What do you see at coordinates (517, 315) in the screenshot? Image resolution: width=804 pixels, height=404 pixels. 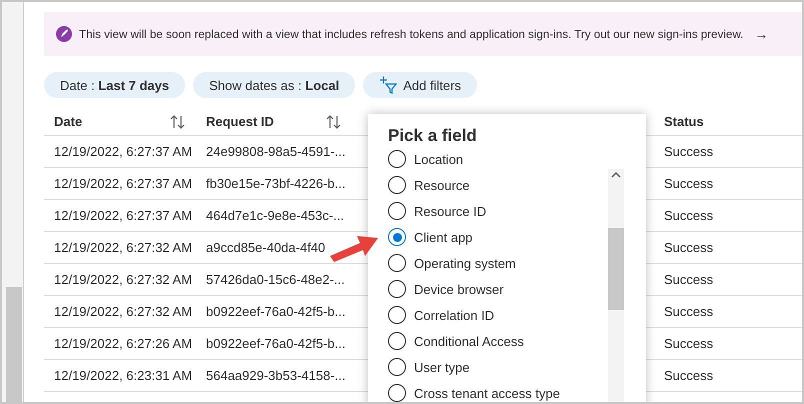 I see `field-option: Correlation ID` at bounding box center [517, 315].